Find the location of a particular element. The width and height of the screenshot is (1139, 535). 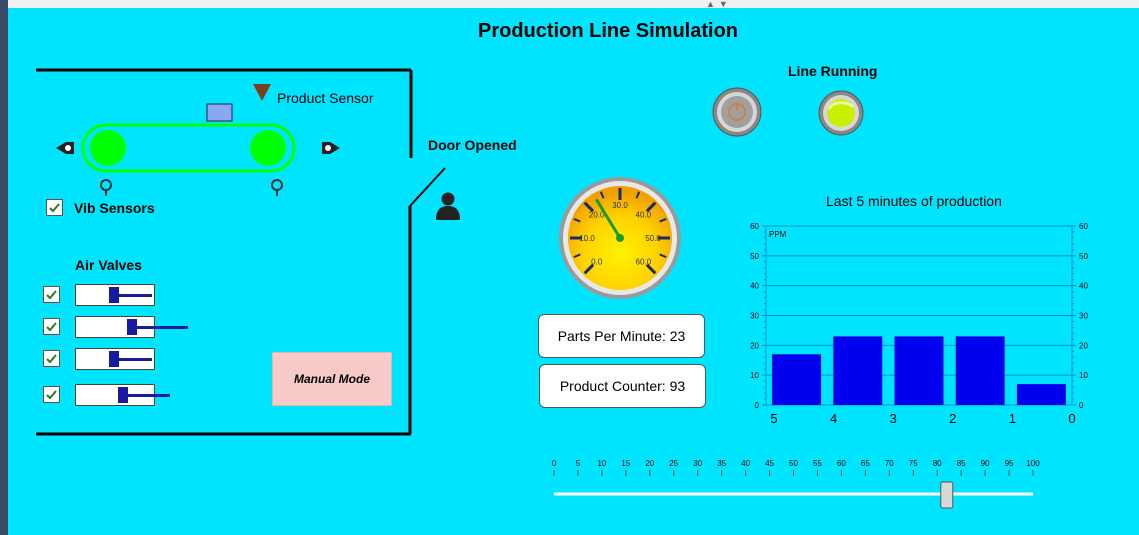

chart-ytick-label-right: 10 is located at coordinates (1083, 375).